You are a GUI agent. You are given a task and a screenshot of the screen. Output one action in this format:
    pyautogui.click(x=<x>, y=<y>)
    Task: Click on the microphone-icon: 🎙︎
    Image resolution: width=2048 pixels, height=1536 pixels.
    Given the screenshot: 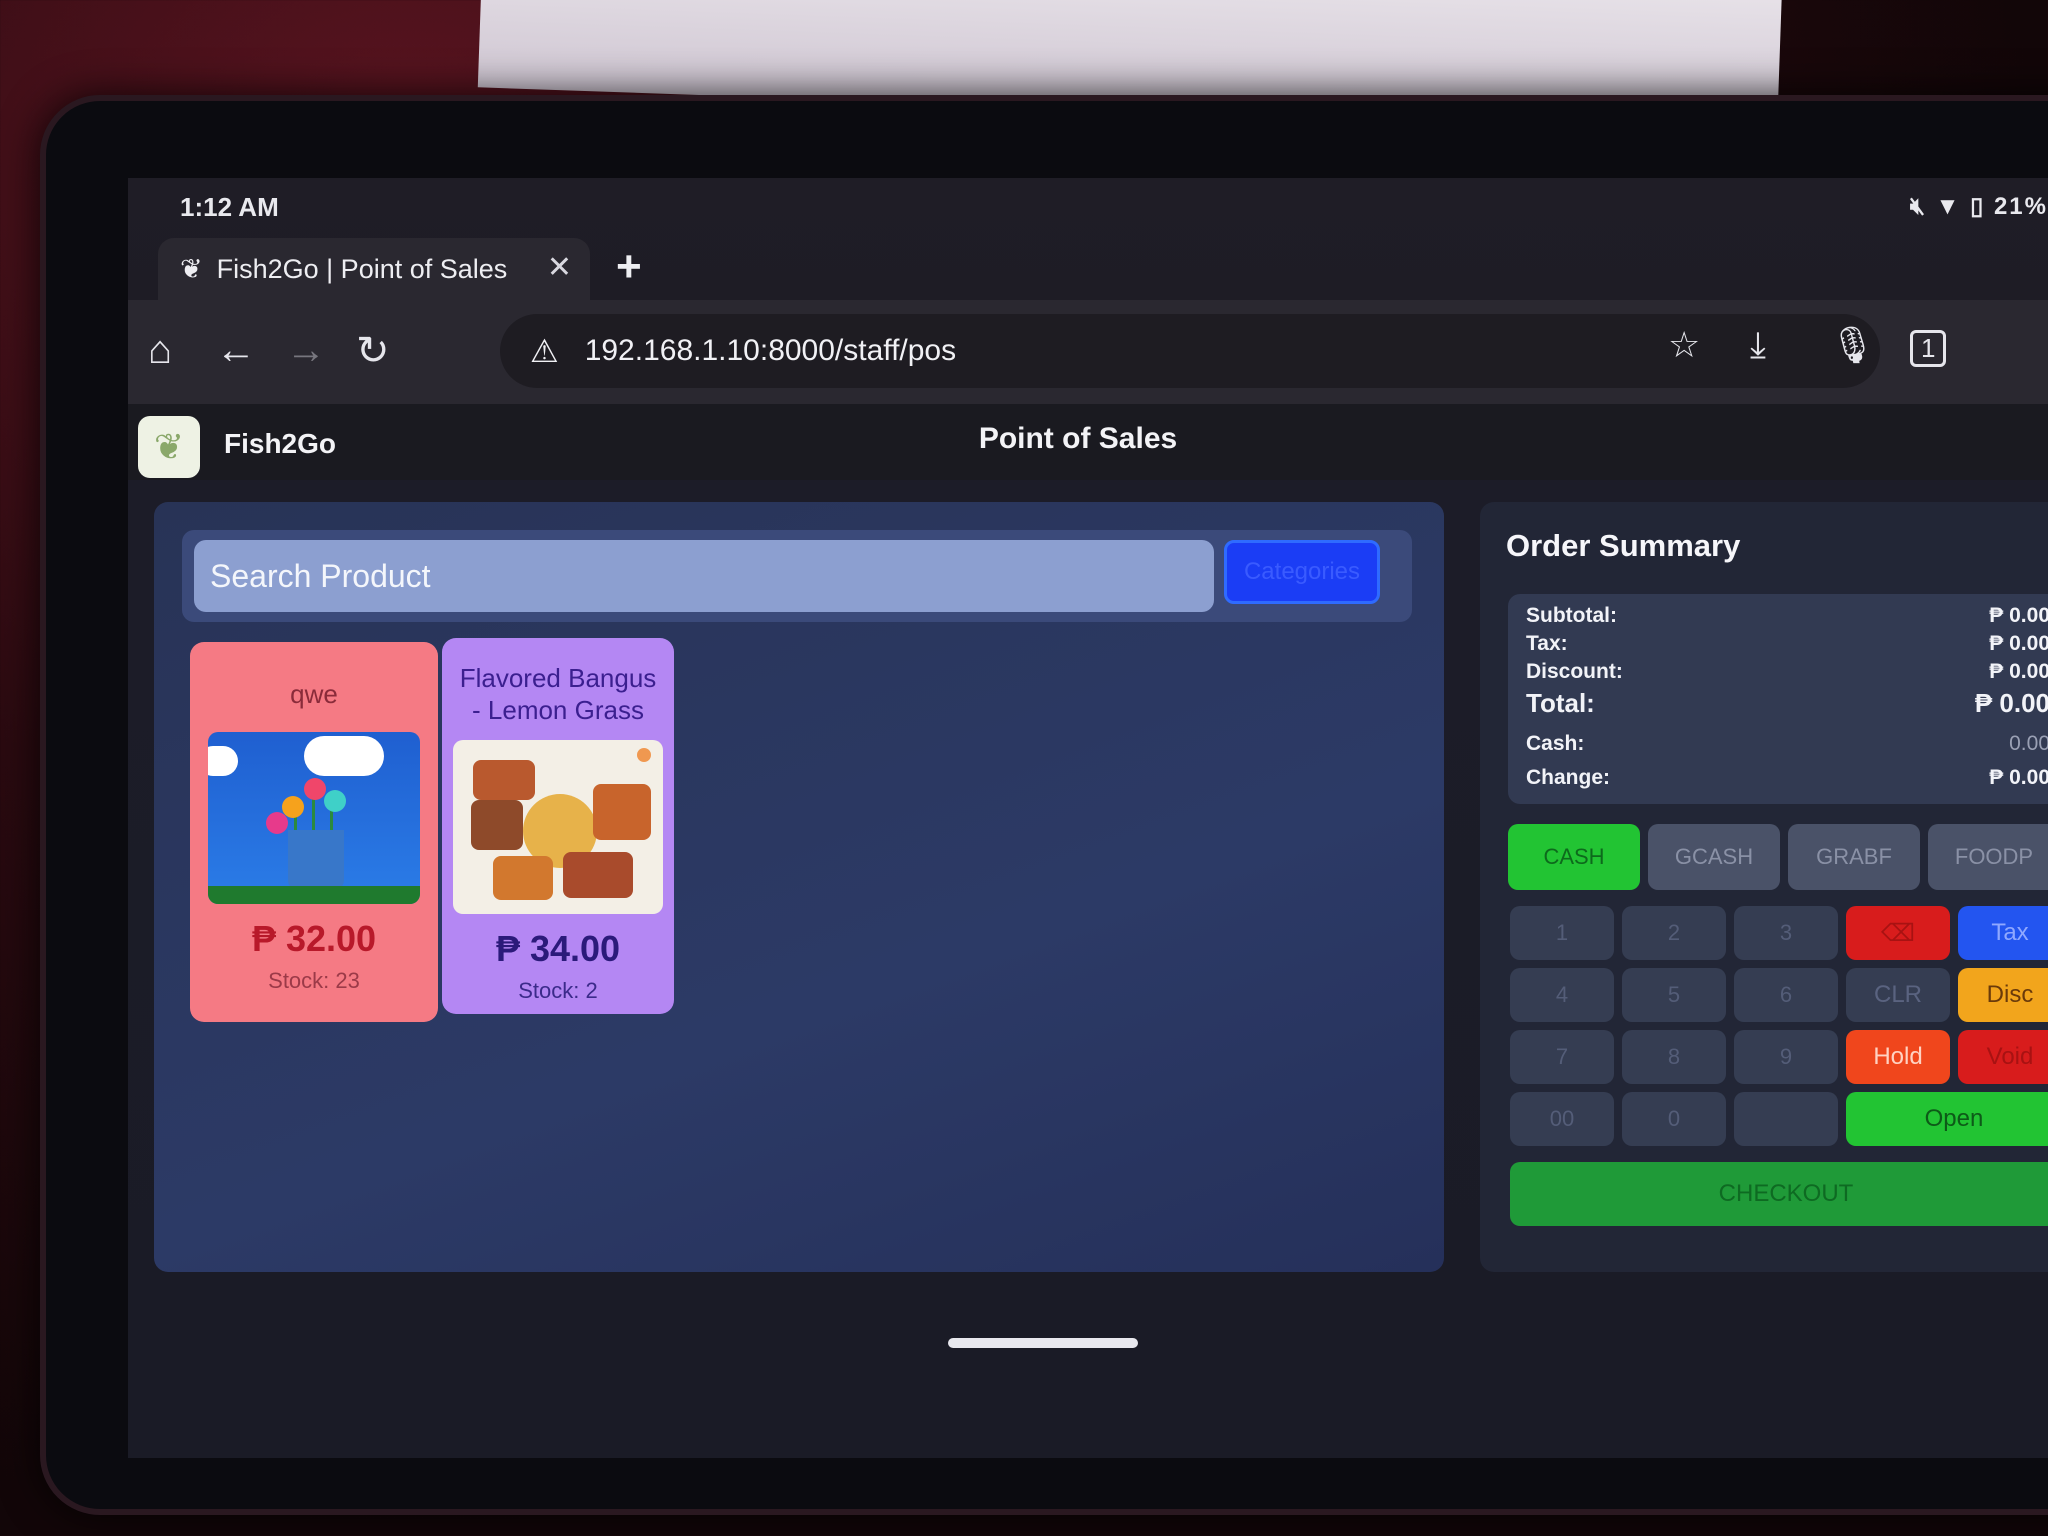 What is the action you would take?
    pyautogui.click(x=1853, y=345)
    